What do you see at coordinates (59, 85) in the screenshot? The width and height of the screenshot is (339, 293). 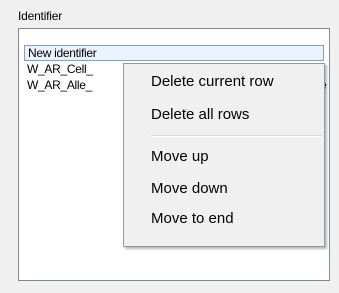 I see `list-item: W_AR_Alle_` at bounding box center [59, 85].